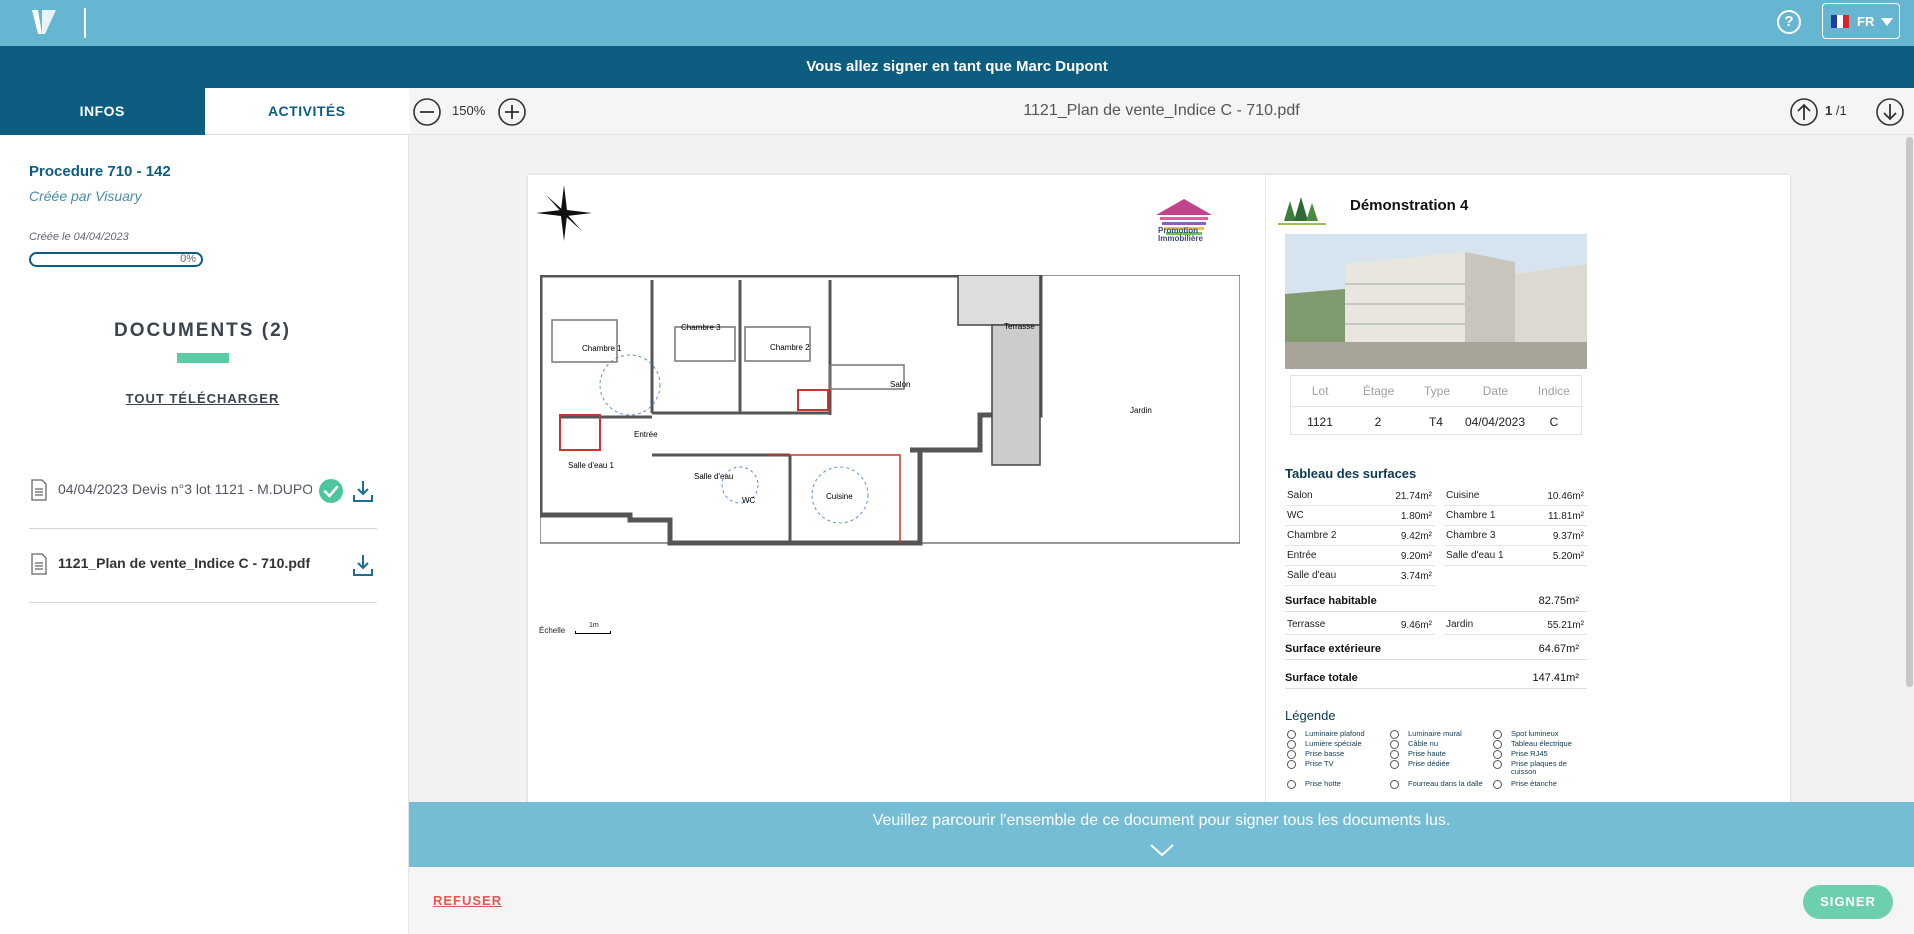 This screenshot has width=1914, height=934. Describe the element at coordinates (1539, 767) in the screenshot. I see `legend-label: Prise plaques de cuisson` at that location.